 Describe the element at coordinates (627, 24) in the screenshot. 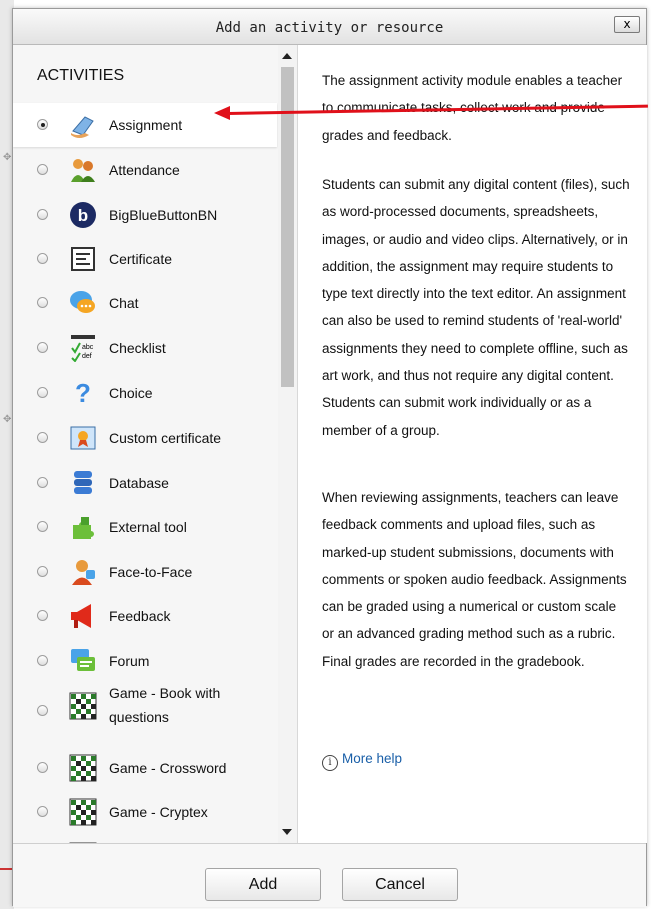

I see `close-button: x` at that location.